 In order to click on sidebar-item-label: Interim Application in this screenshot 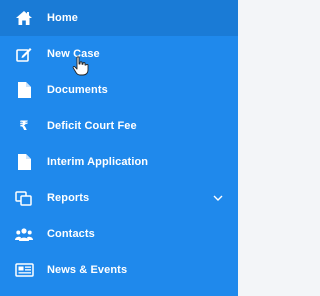, I will do `click(98, 162)`.